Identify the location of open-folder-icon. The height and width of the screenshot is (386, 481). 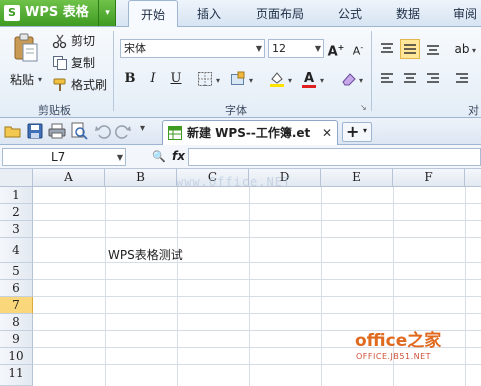
(13, 131).